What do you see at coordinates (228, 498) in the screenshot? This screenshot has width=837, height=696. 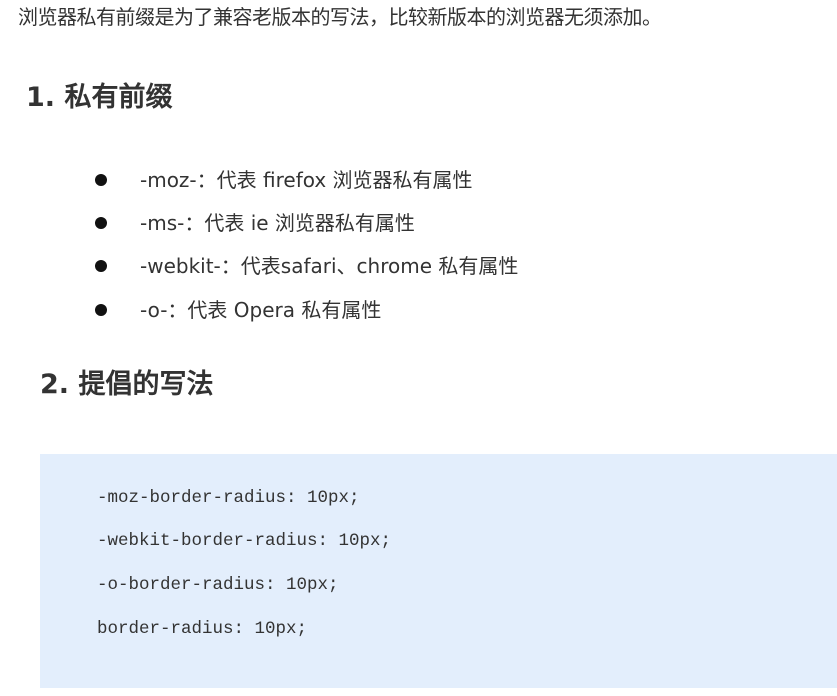 I see `code-line: -moz-border-radius: 10px;` at bounding box center [228, 498].